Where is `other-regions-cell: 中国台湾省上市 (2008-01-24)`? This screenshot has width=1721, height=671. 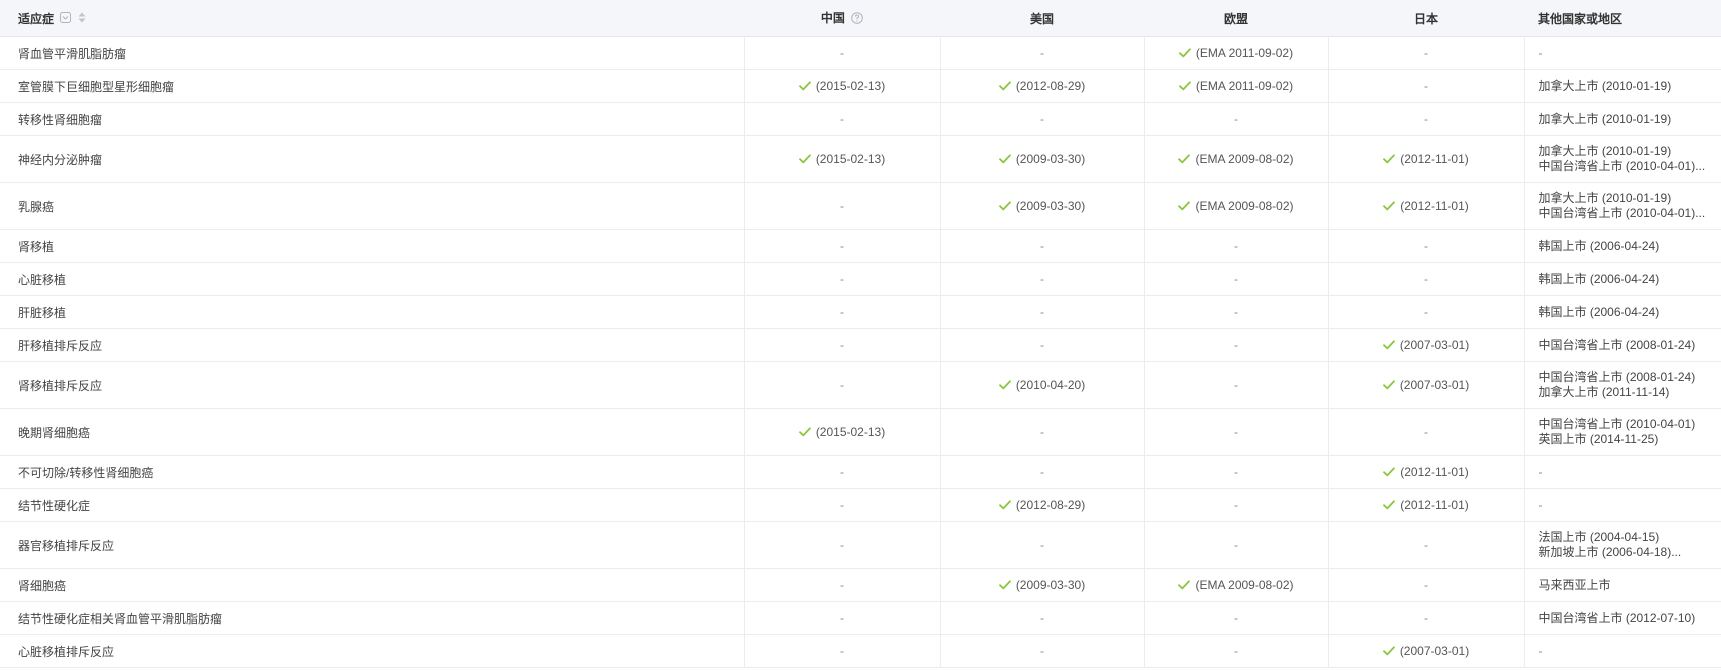 other-regions-cell: 中国台湾省上市 (2008-01-24) is located at coordinates (1622, 345).